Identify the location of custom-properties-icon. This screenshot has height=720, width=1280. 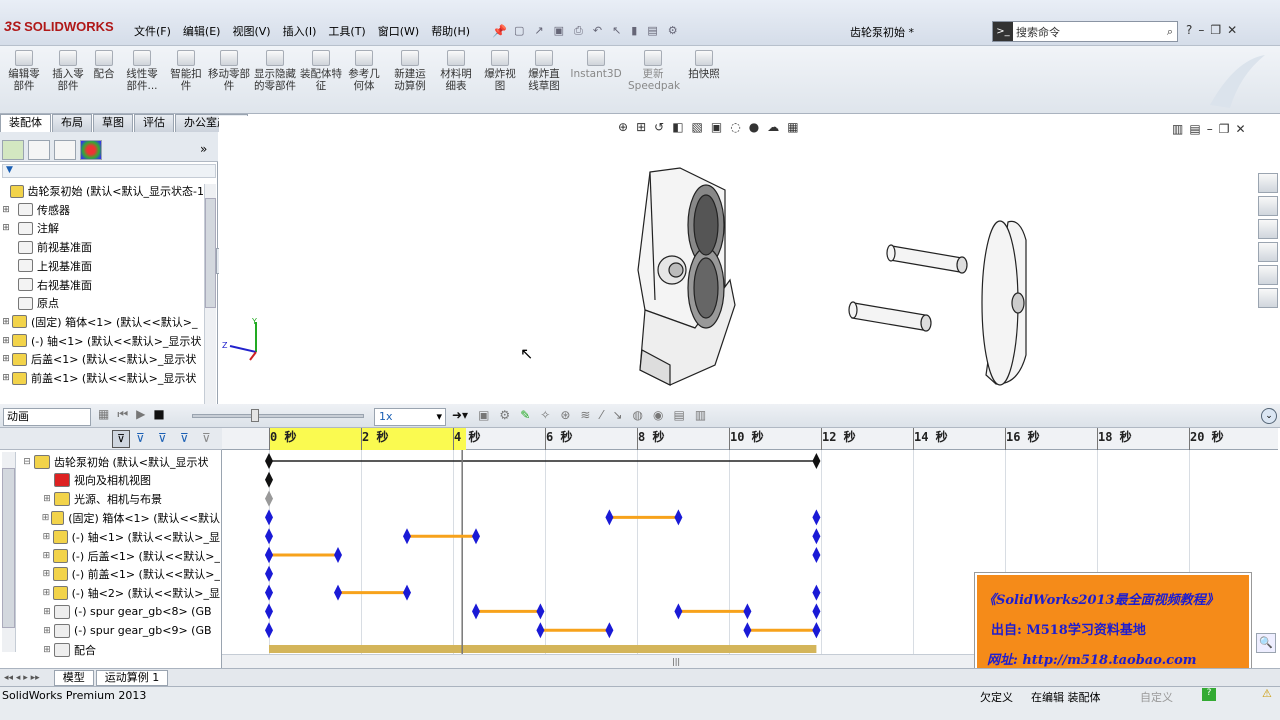
(1268, 298).